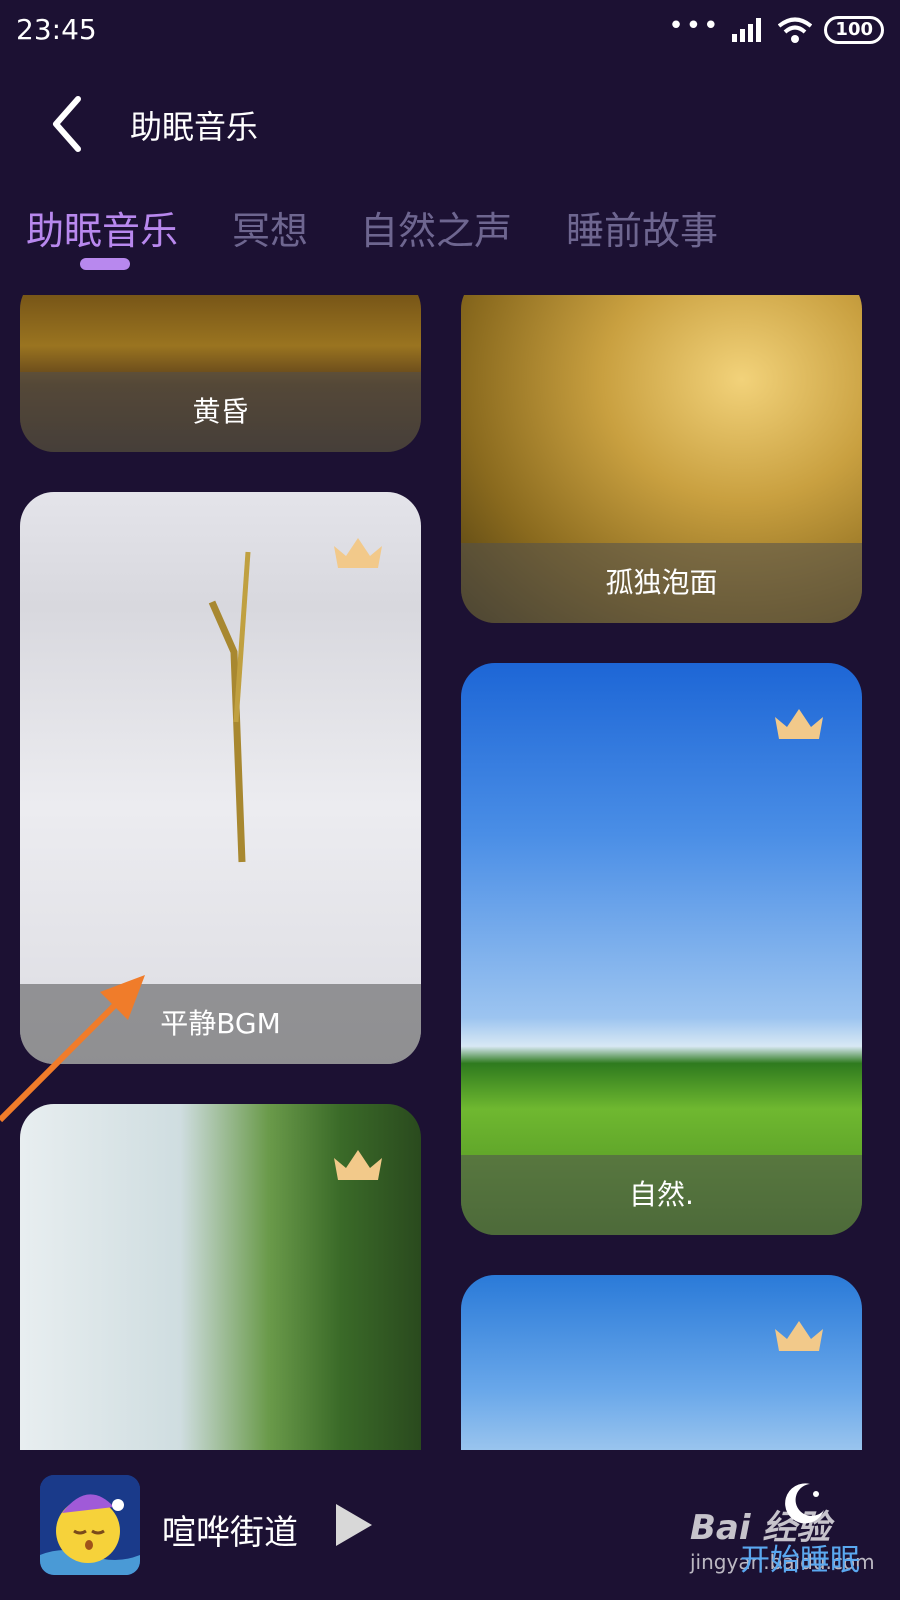 Image resolution: width=900 pixels, height=1600 pixels. Describe the element at coordinates (56, 29) in the screenshot. I see `status-time: 23:45` at that location.